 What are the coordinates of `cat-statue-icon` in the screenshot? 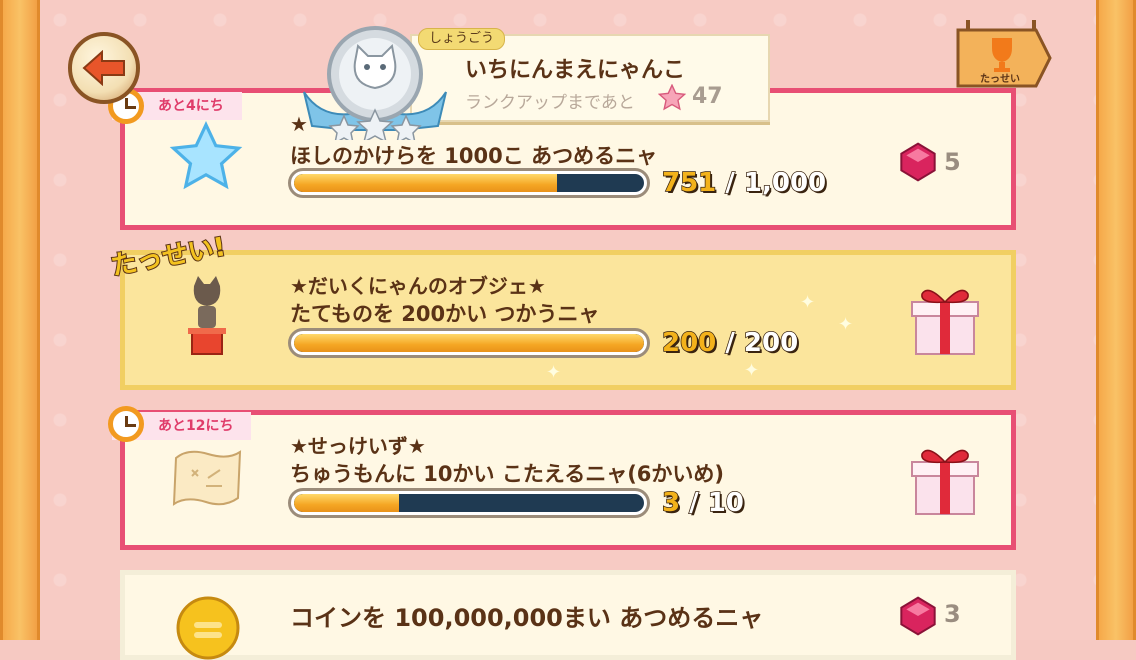 It's located at (207, 315).